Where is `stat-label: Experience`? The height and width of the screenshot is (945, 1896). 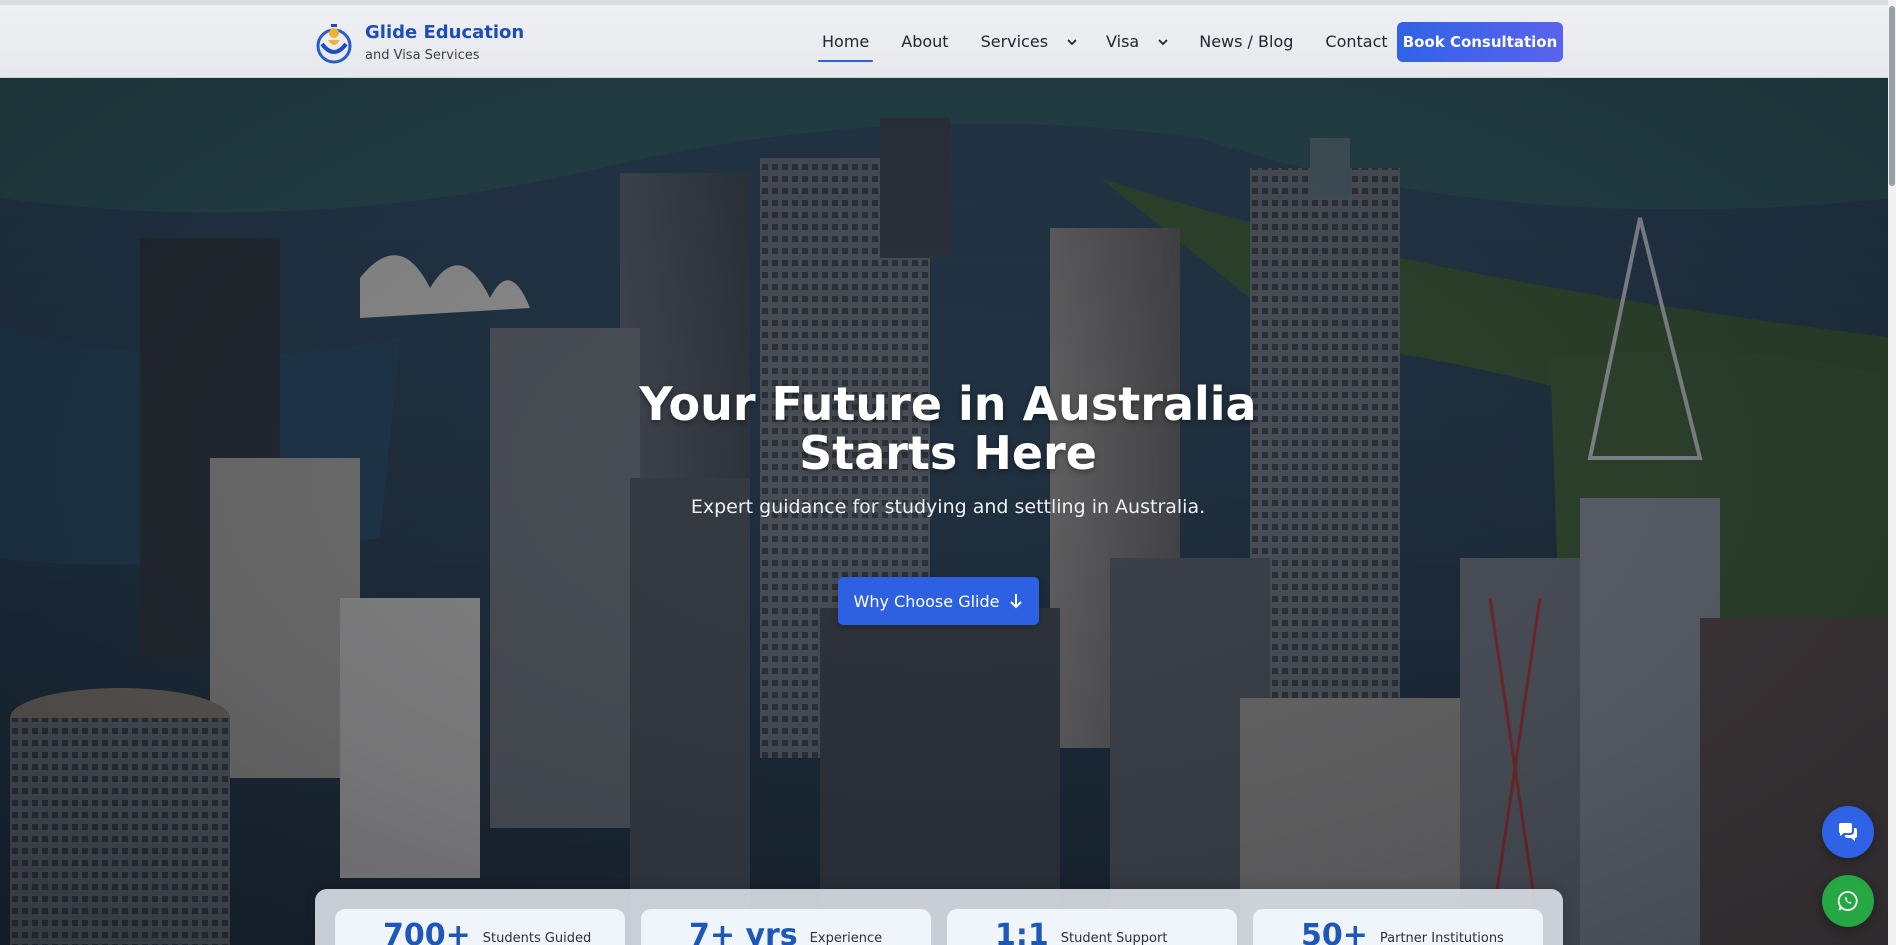 stat-label: Experience is located at coordinates (846, 938).